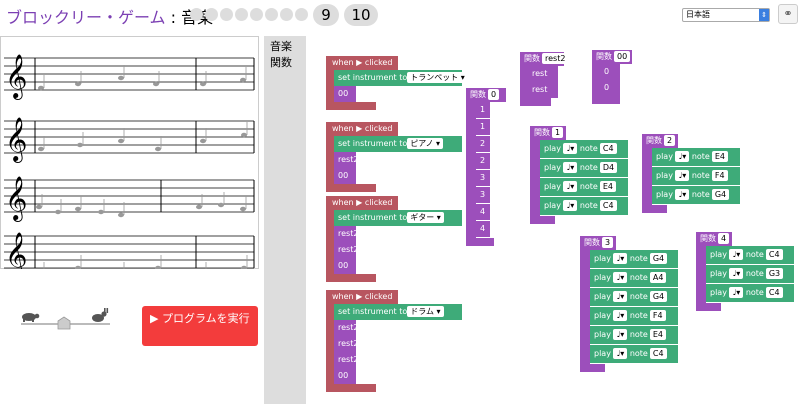  I want to click on function-definition-header: 関数 4, so click(714, 239).